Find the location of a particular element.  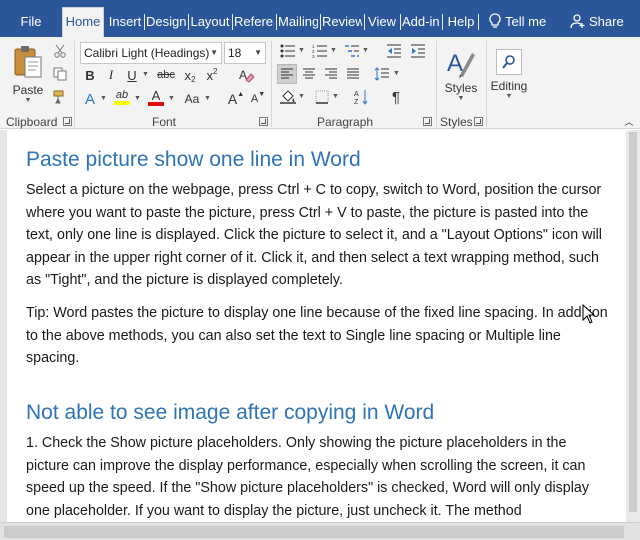

superscript-button: x2 is located at coordinates (212, 75).